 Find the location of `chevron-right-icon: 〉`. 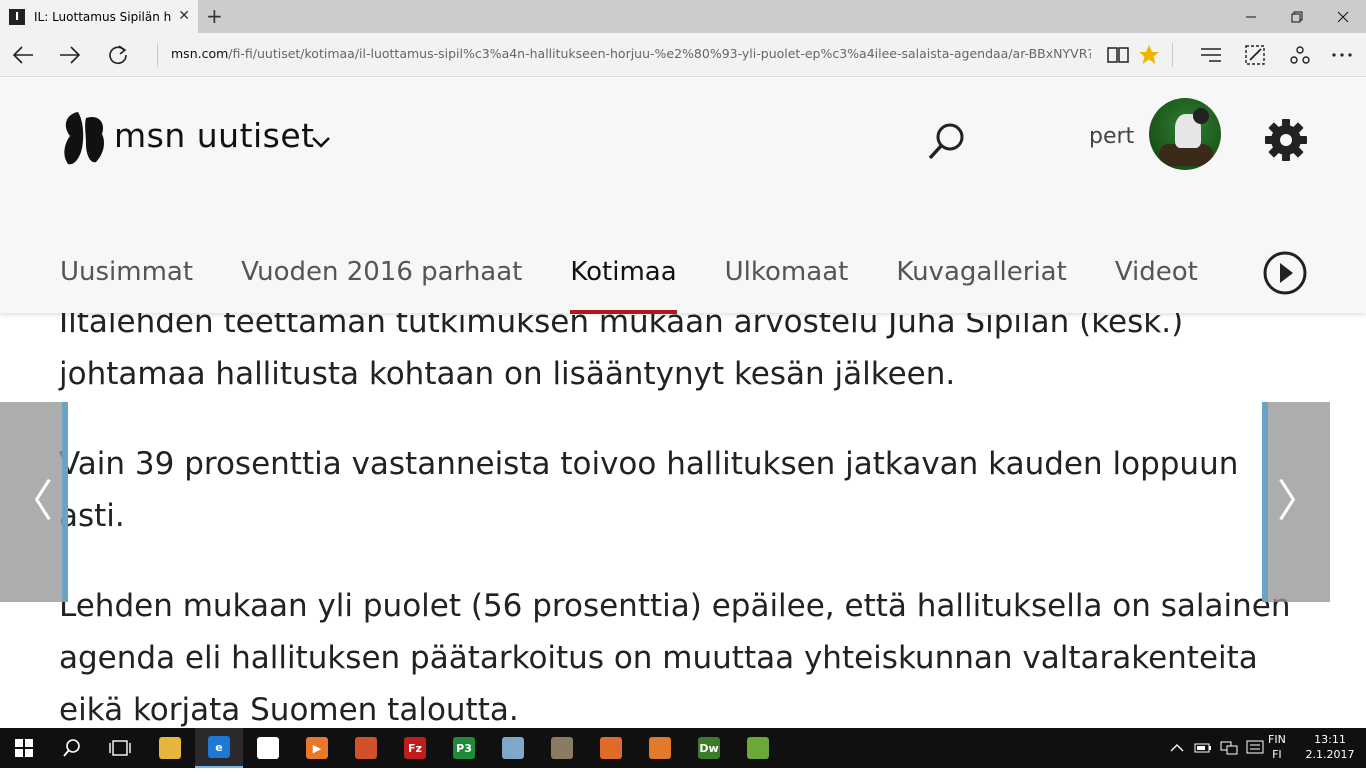

chevron-right-icon: 〉 is located at coordinates (1299, 501).